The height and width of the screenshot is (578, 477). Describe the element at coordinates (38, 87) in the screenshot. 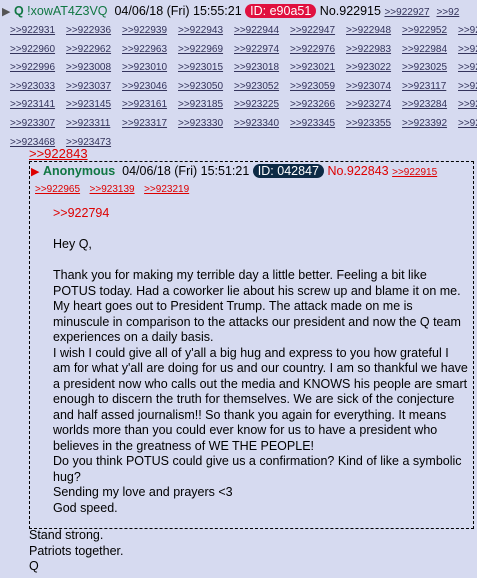

I see `reply-link: >>923033` at that location.